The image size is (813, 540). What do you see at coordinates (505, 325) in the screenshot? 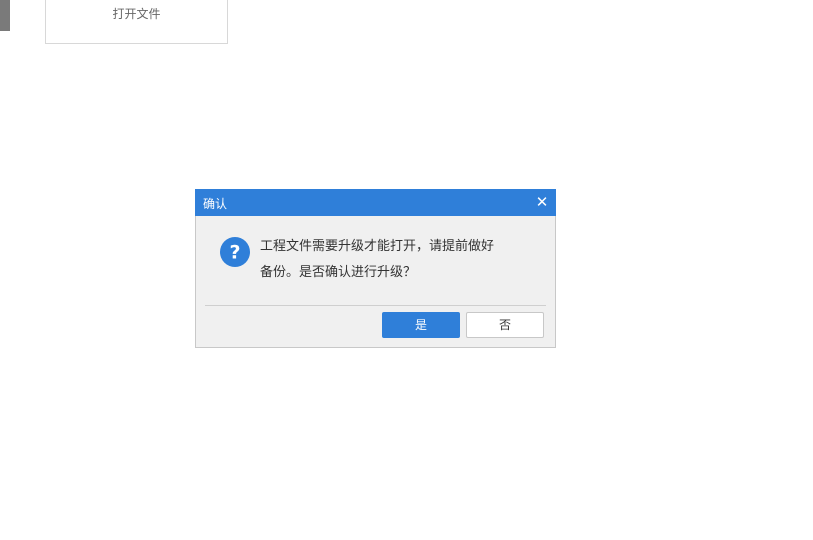
I see `no-button: 否` at bounding box center [505, 325].